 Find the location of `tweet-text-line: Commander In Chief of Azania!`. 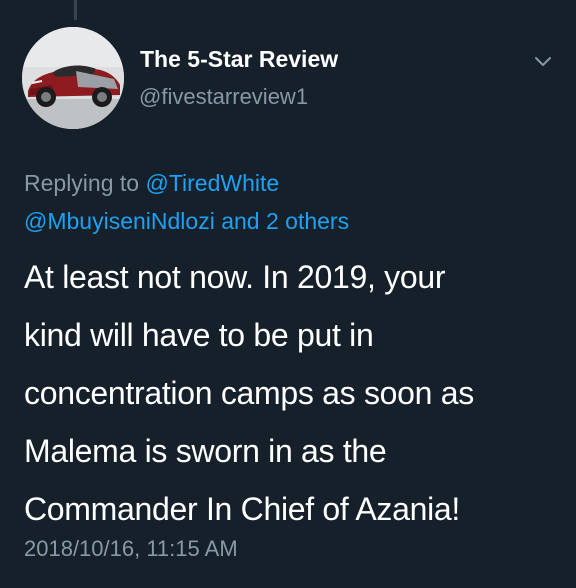

tweet-text-line: Commander In Chief of Azania! is located at coordinates (242, 509).